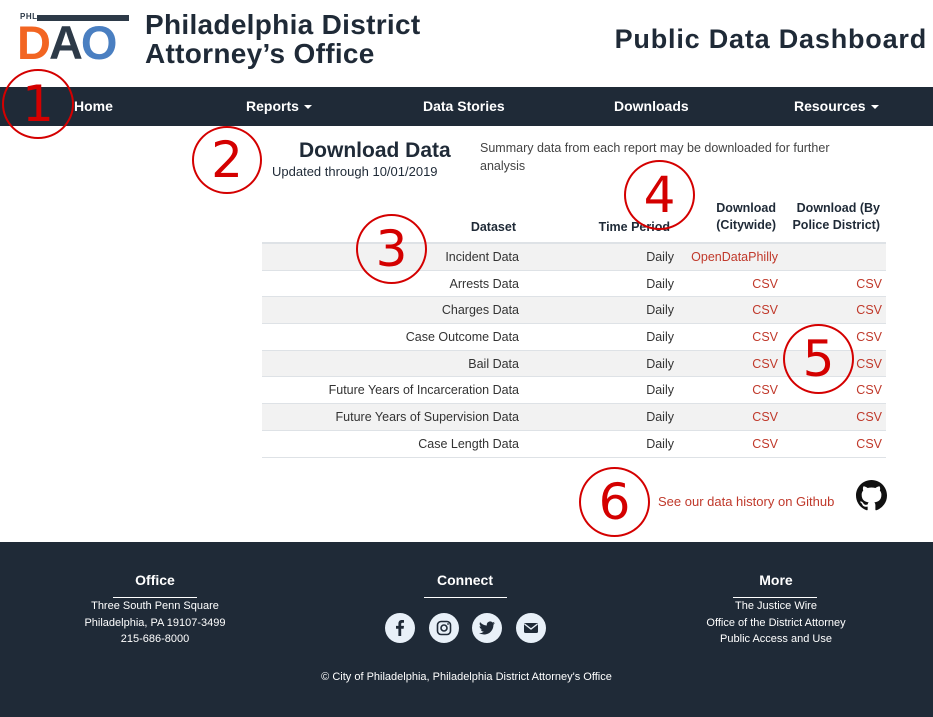  I want to click on table-row: Arrests Data Daily CSV CSV, so click(574, 284).